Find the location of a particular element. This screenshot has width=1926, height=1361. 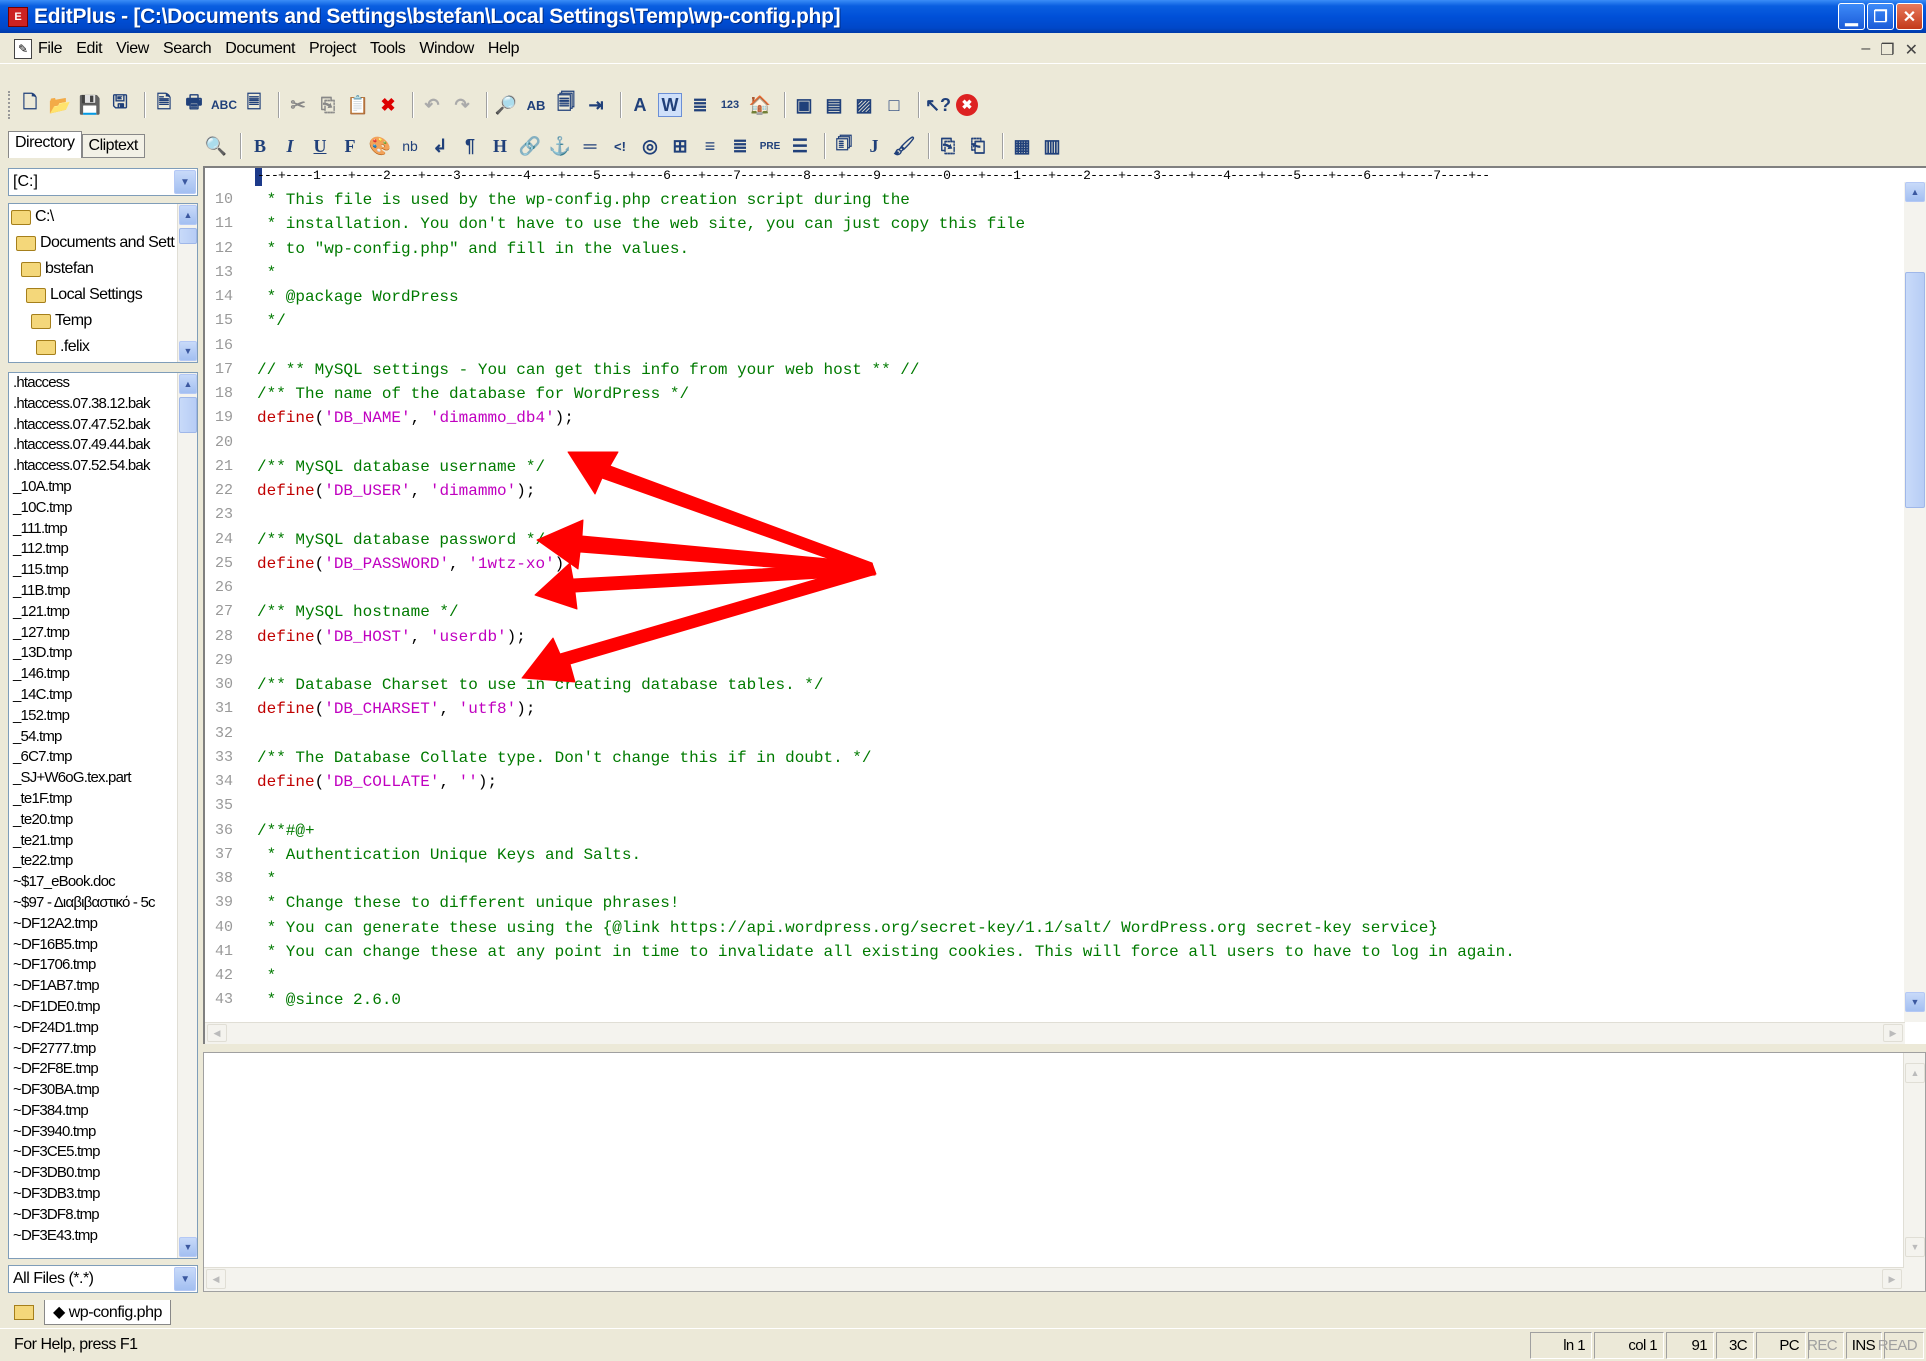

fullscreen-icon: □ is located at coordinates (894, 105).